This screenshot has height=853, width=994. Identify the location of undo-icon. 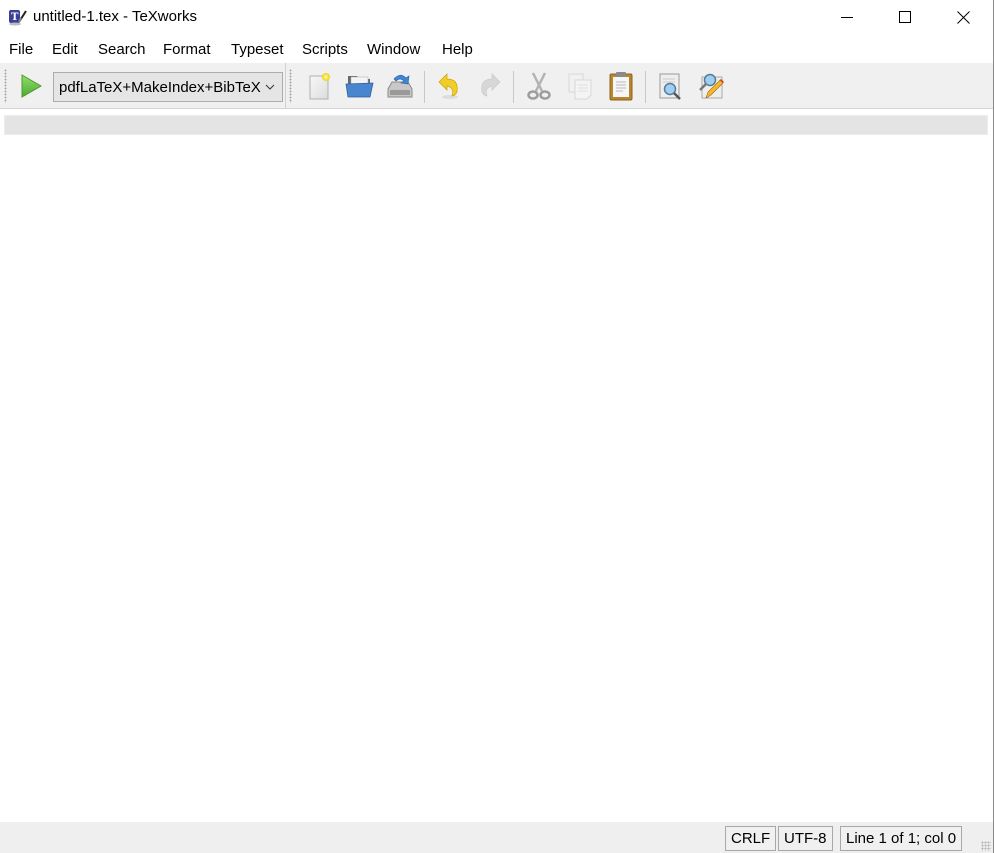
(448, 86).